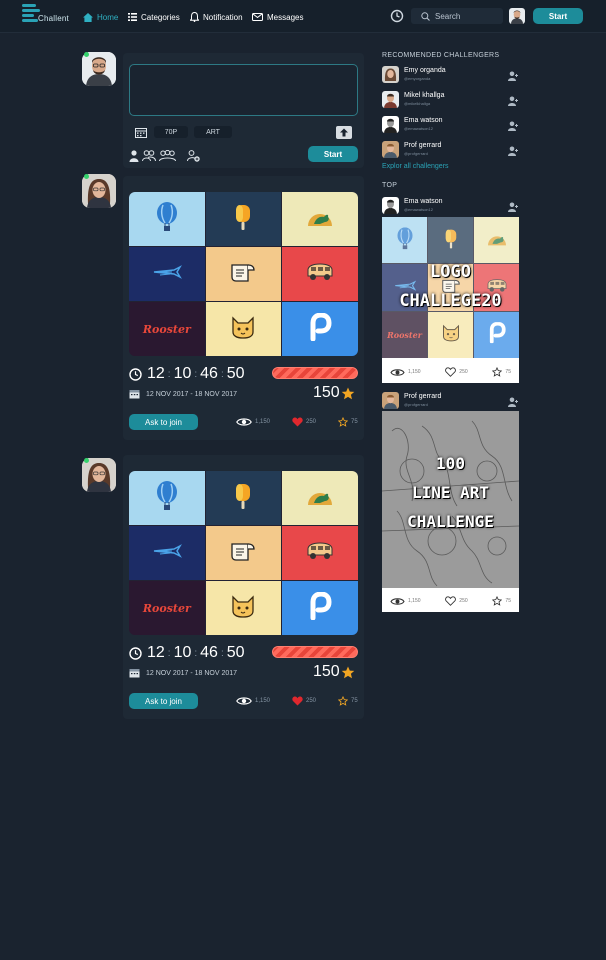  I want to click on composer-avatar, so click(99, 69).